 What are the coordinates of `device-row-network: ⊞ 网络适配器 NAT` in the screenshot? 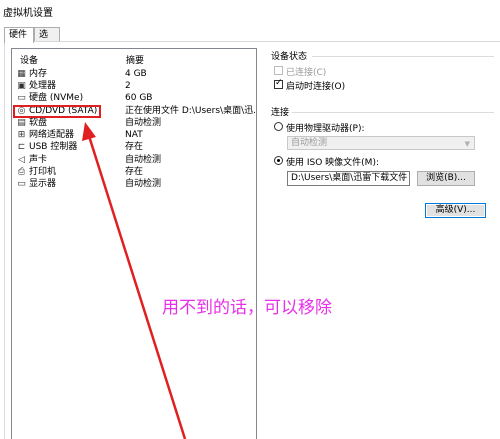 It's located at (135, 135).